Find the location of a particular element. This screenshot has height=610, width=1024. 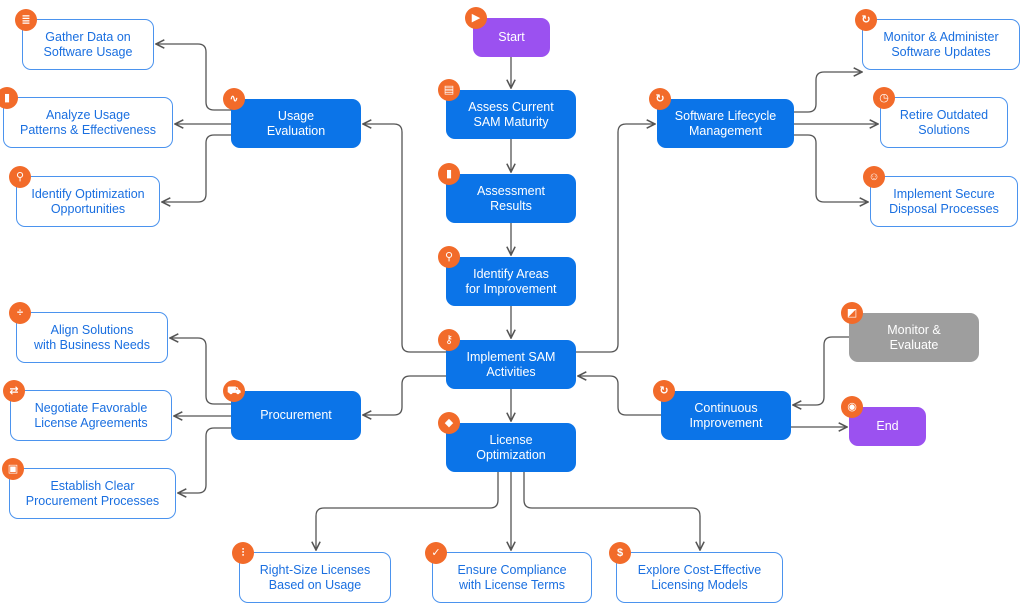

node-dispose: ☺ Implement Secure Disposal Processes is located at coordinates (940, 196).